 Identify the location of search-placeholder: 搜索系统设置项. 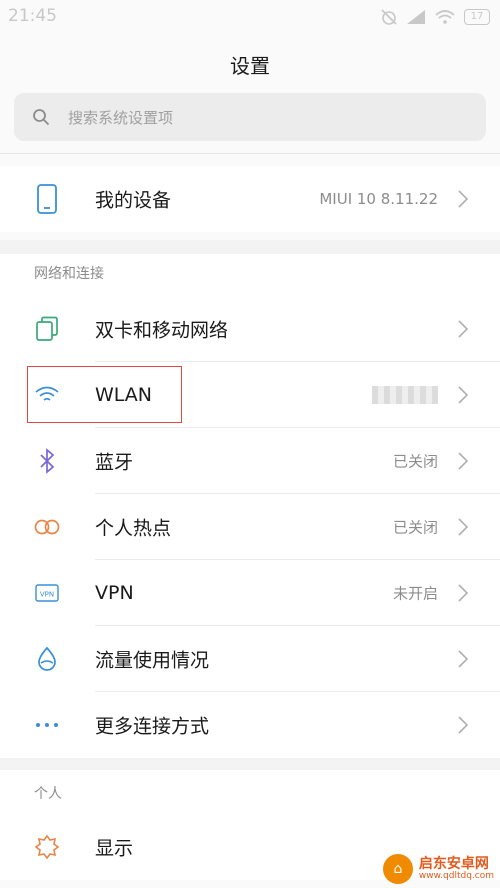
(121, 117).